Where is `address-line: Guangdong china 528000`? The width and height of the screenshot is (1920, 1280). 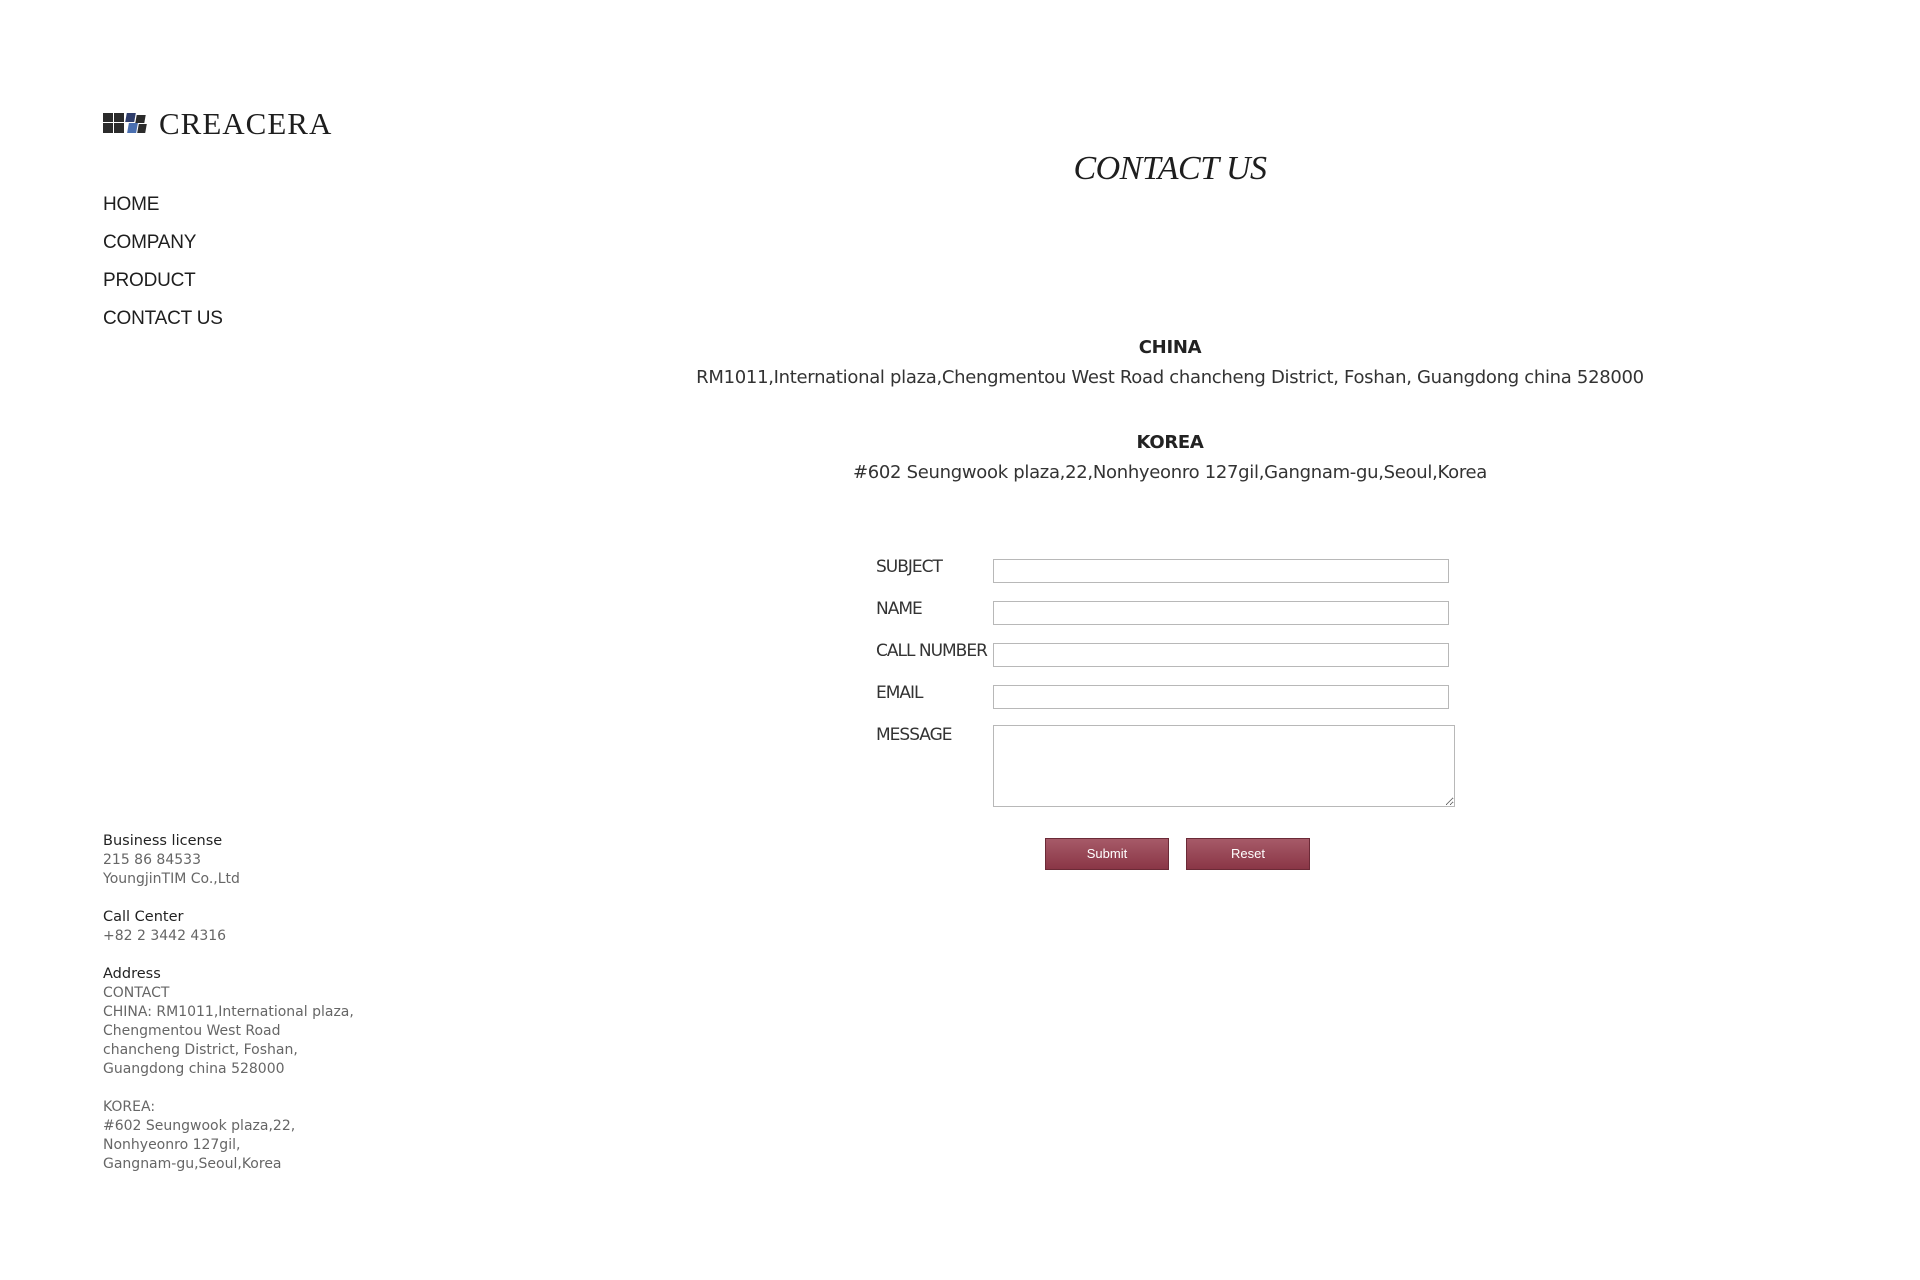 address-line: Guangdong china 528000 is located at coordinates (194, 1069).